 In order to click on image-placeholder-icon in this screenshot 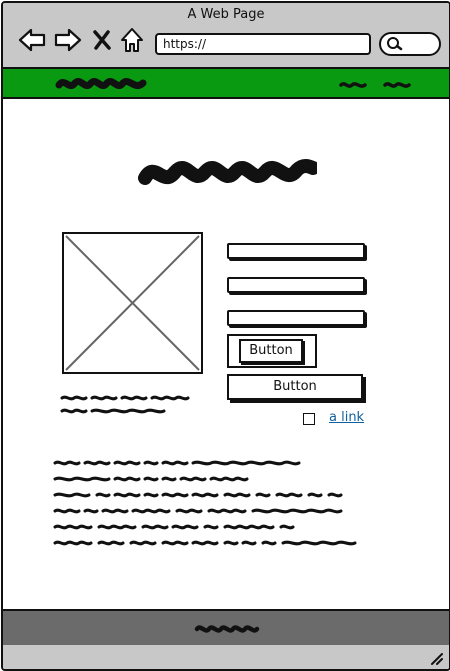, I will do `click(132, 303)`.